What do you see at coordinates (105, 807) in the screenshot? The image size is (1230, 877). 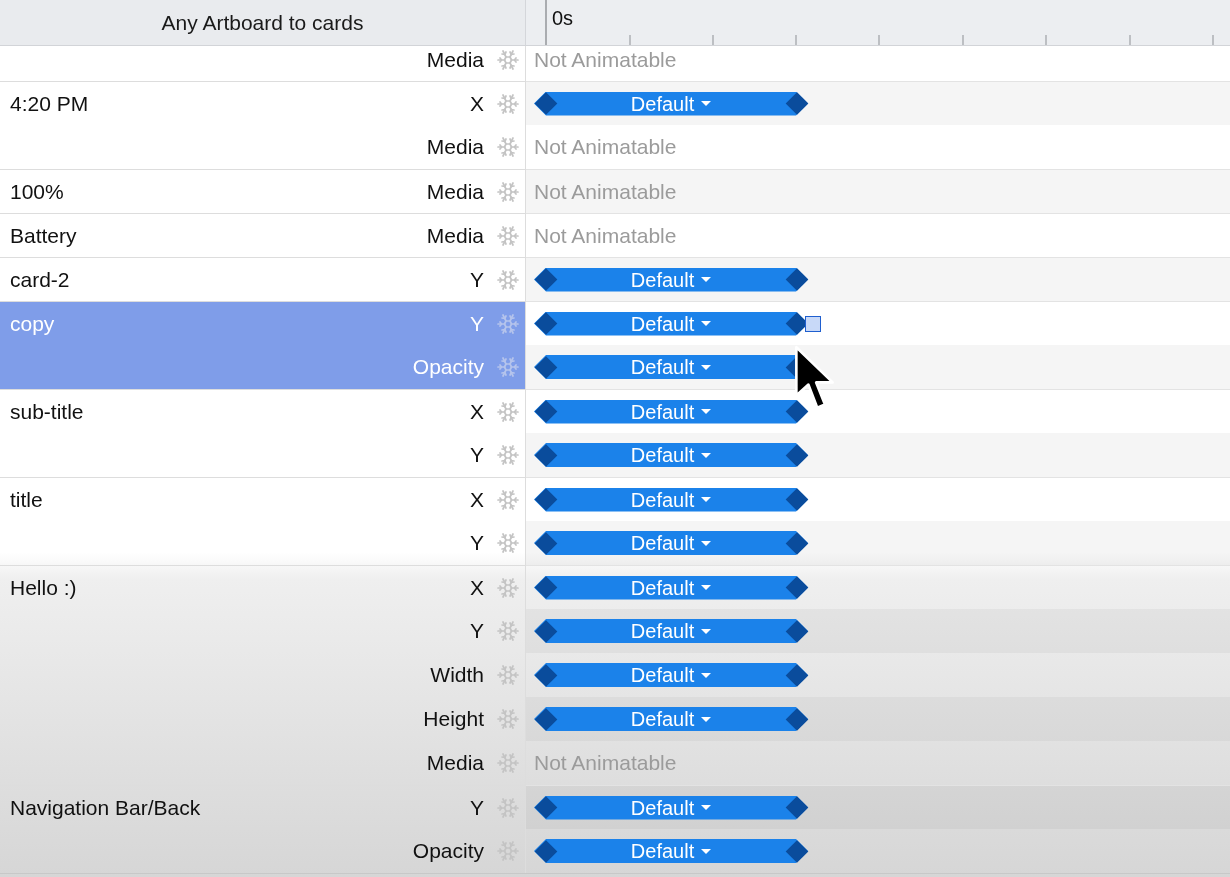 I see `layer-name: Navigation Bar/Back` at bounding box center [105, 807].